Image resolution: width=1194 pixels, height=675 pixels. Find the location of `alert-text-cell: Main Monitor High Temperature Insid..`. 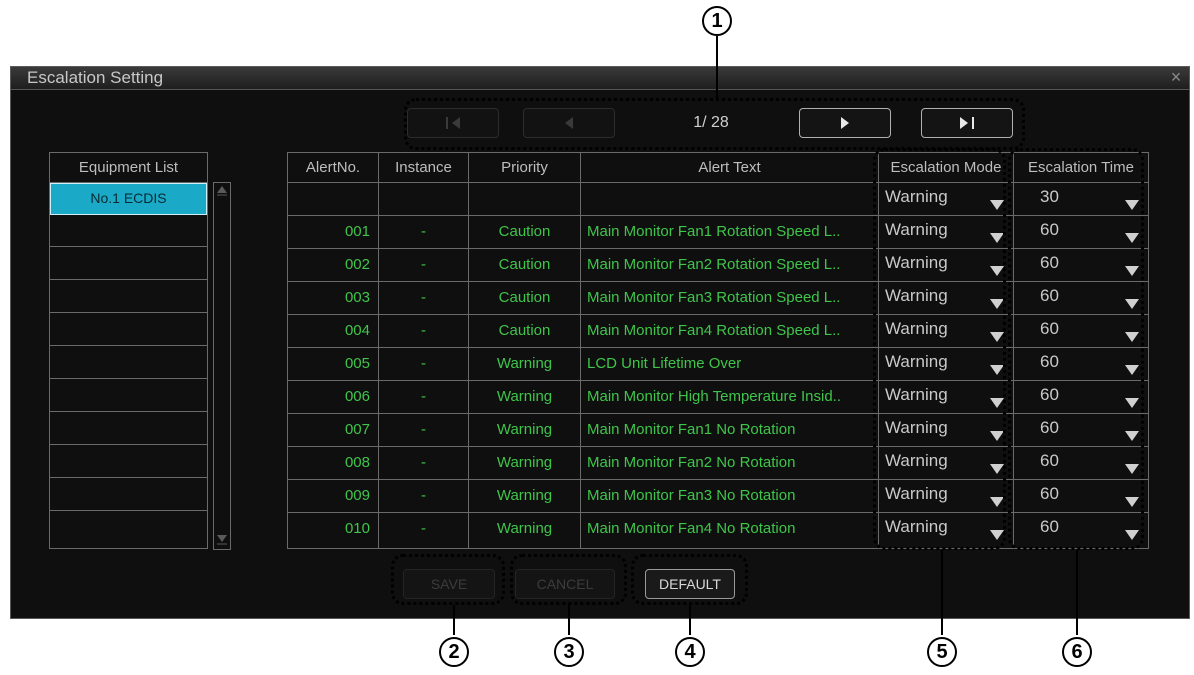

alert-text-cell: Main Monitor High Temperature Insid.. is located at coordinates (714, 396).